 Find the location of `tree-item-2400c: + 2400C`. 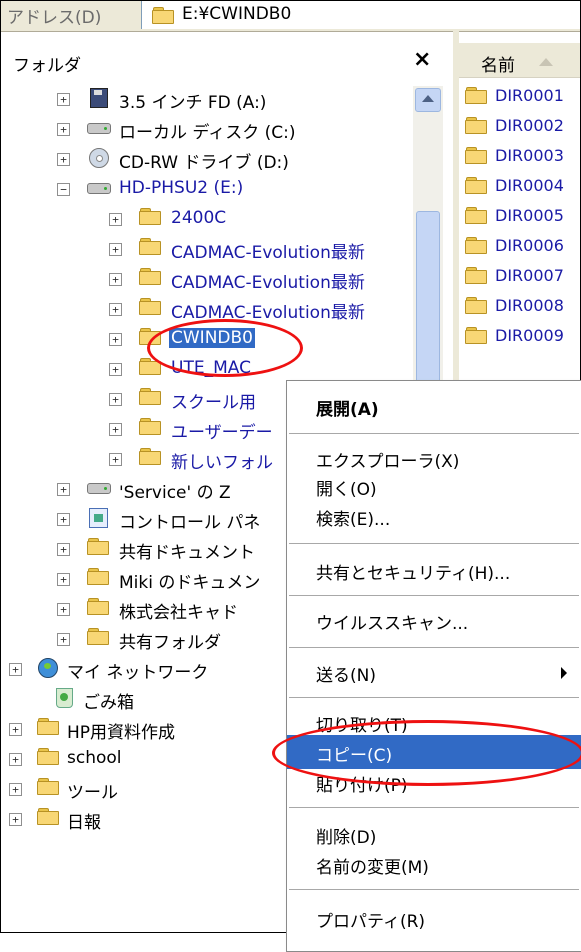

tree-item-2400c: + 2400C is located at coordinates (207, 220).